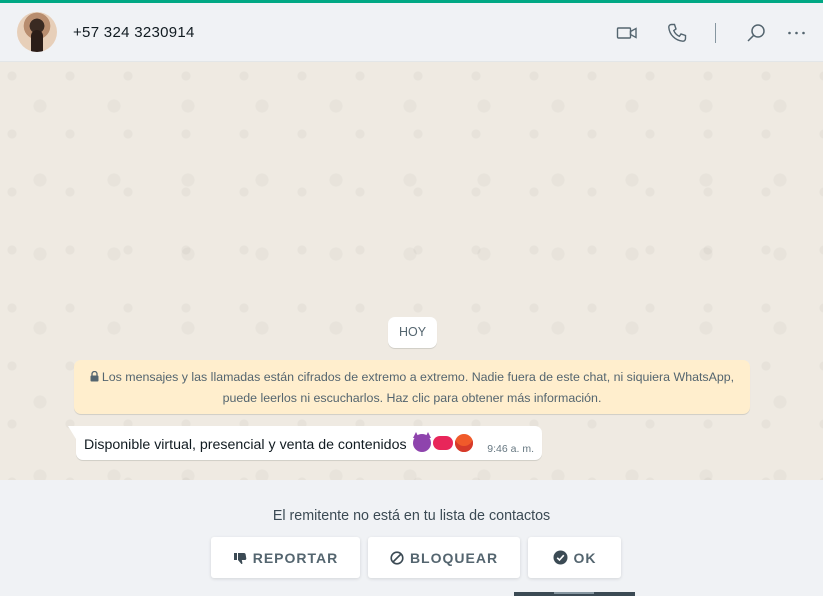 This screenshot has width=823, height=596. What do you see at coordinates (295, 557) in the screenshot?
I see `report-label: REPORTAR` at bounding box center [295, 557].